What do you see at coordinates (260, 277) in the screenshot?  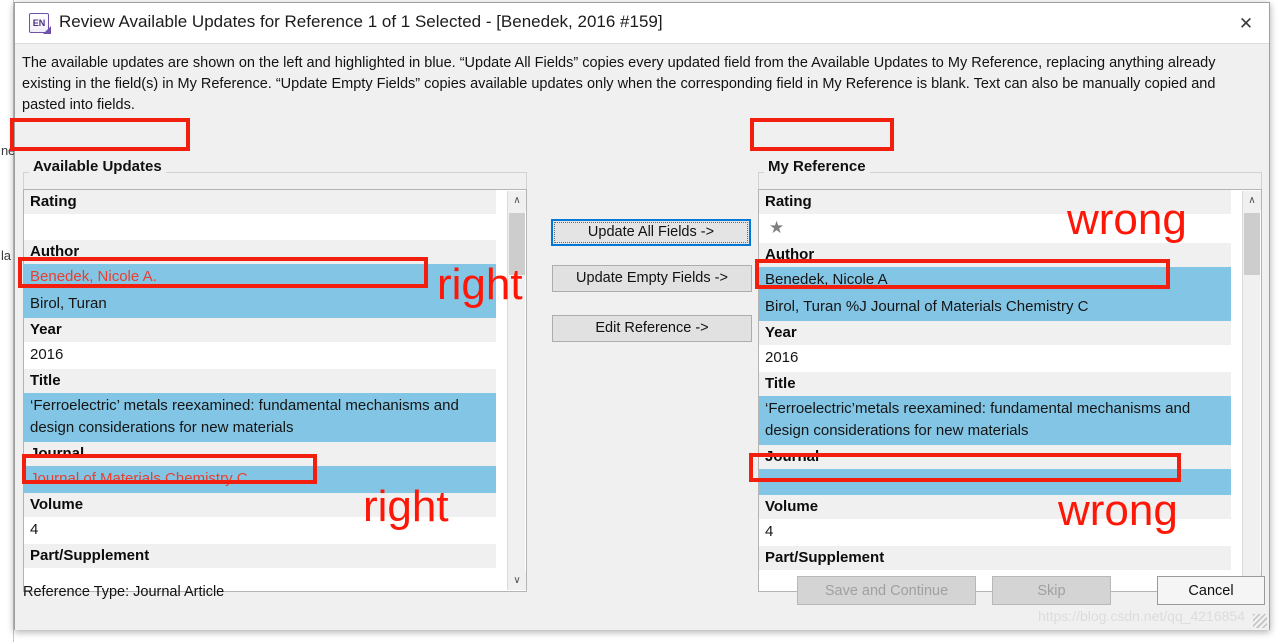 I see `field-value-author-1: Benedek, Nicole A.` at bounding box center [260, 277].